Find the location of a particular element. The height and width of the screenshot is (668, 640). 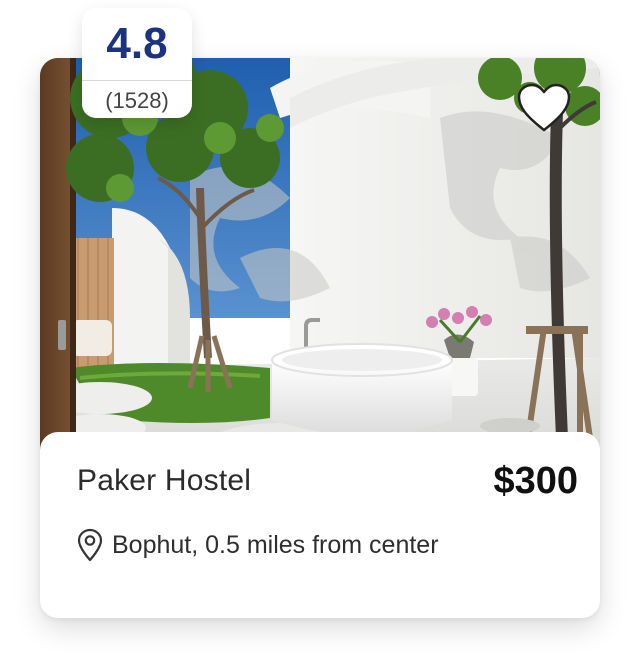

favorite-button is located at coordinates (544, 108).